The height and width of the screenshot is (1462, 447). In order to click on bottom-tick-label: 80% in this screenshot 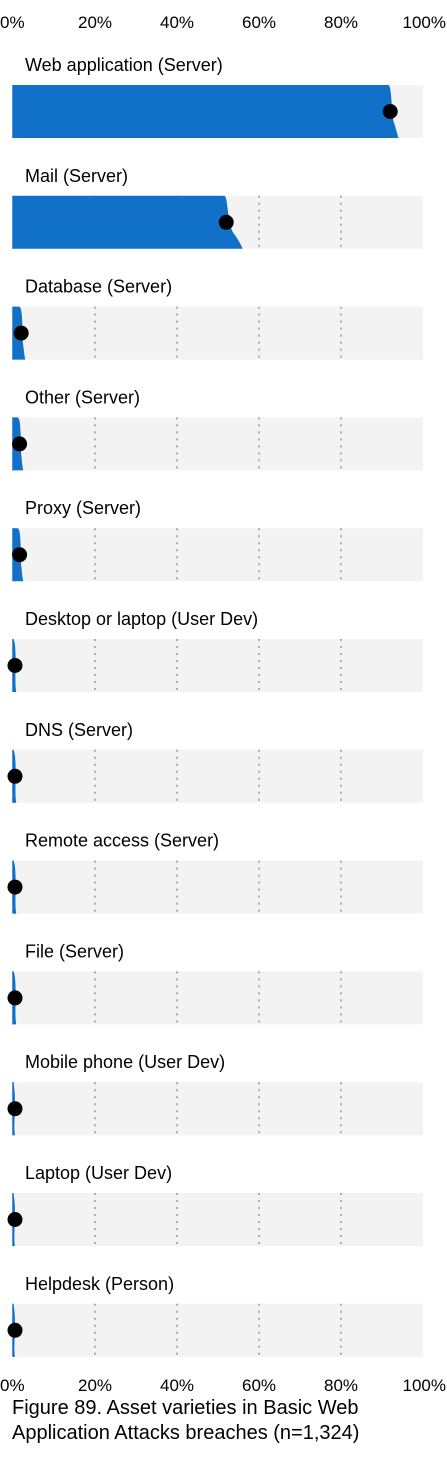, I will do `click(341, 1385)`.